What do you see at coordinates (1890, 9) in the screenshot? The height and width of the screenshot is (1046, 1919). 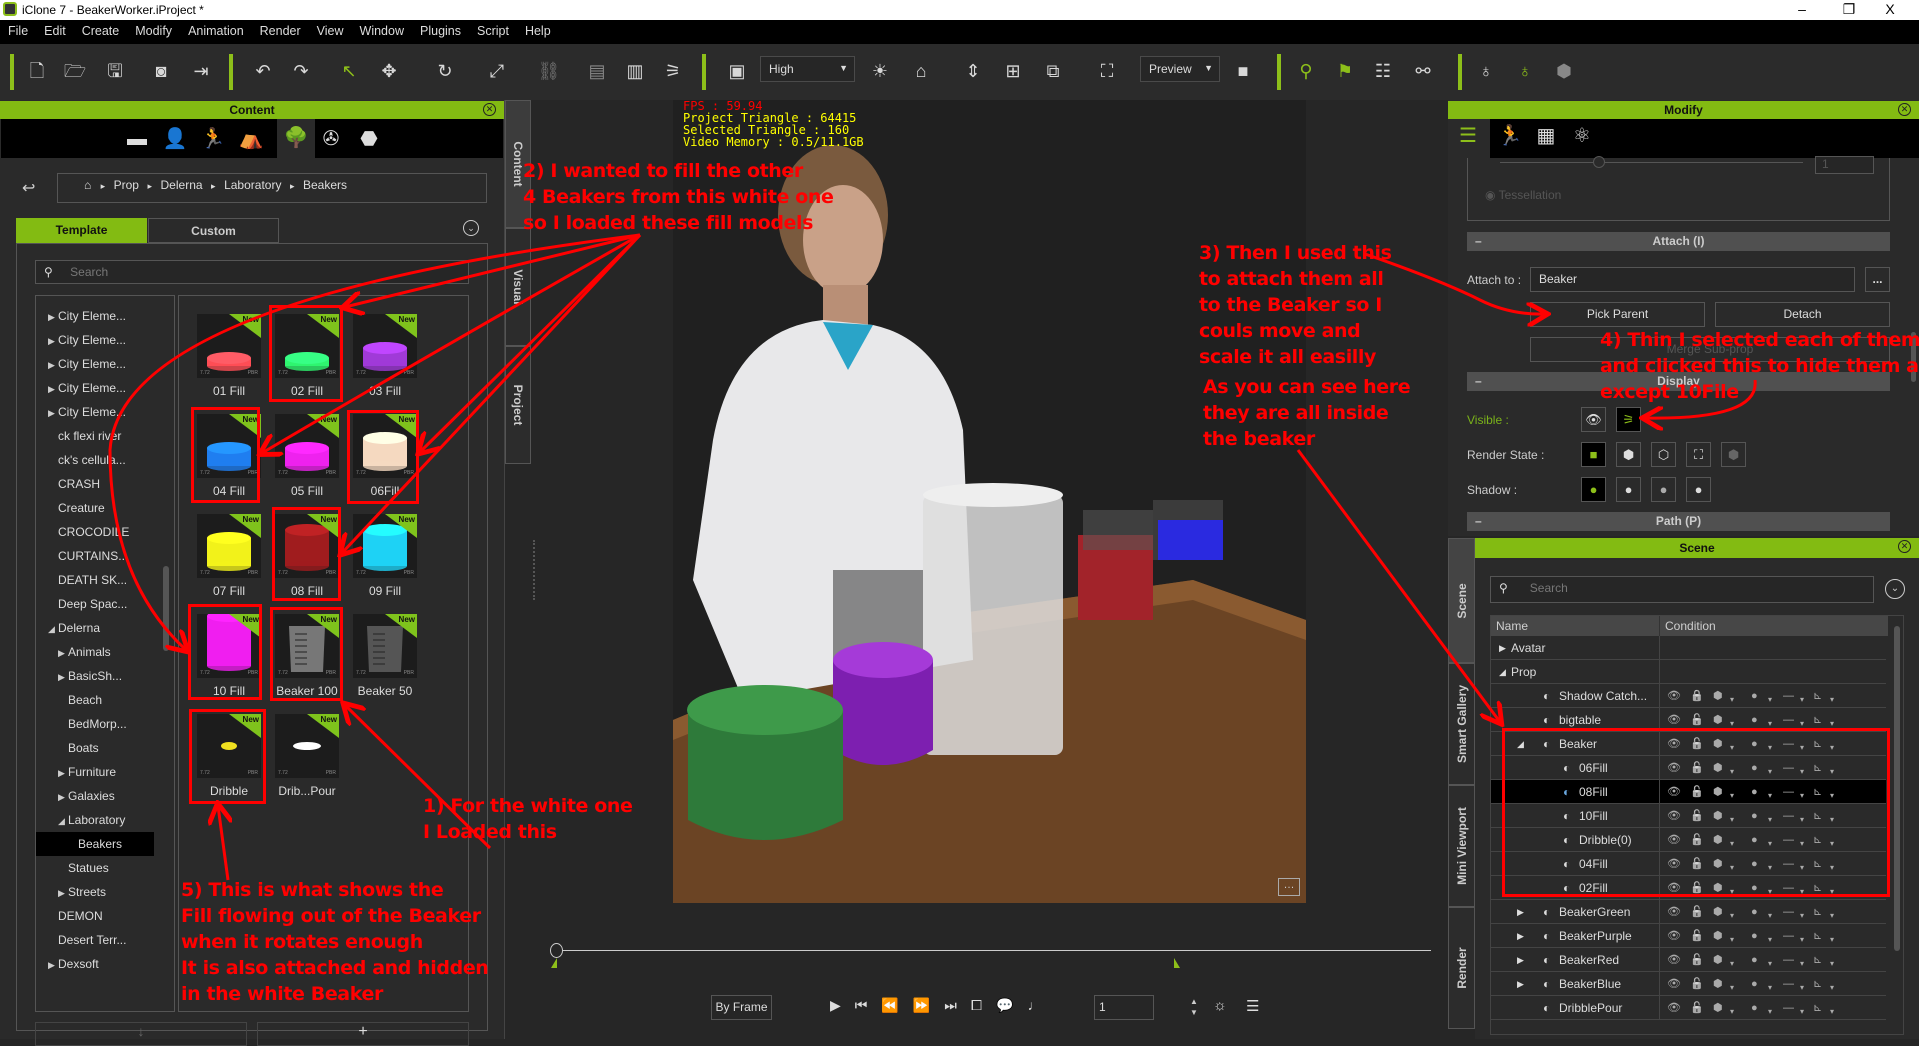 I see `close-button: X` at bounding box center [1890, 9].